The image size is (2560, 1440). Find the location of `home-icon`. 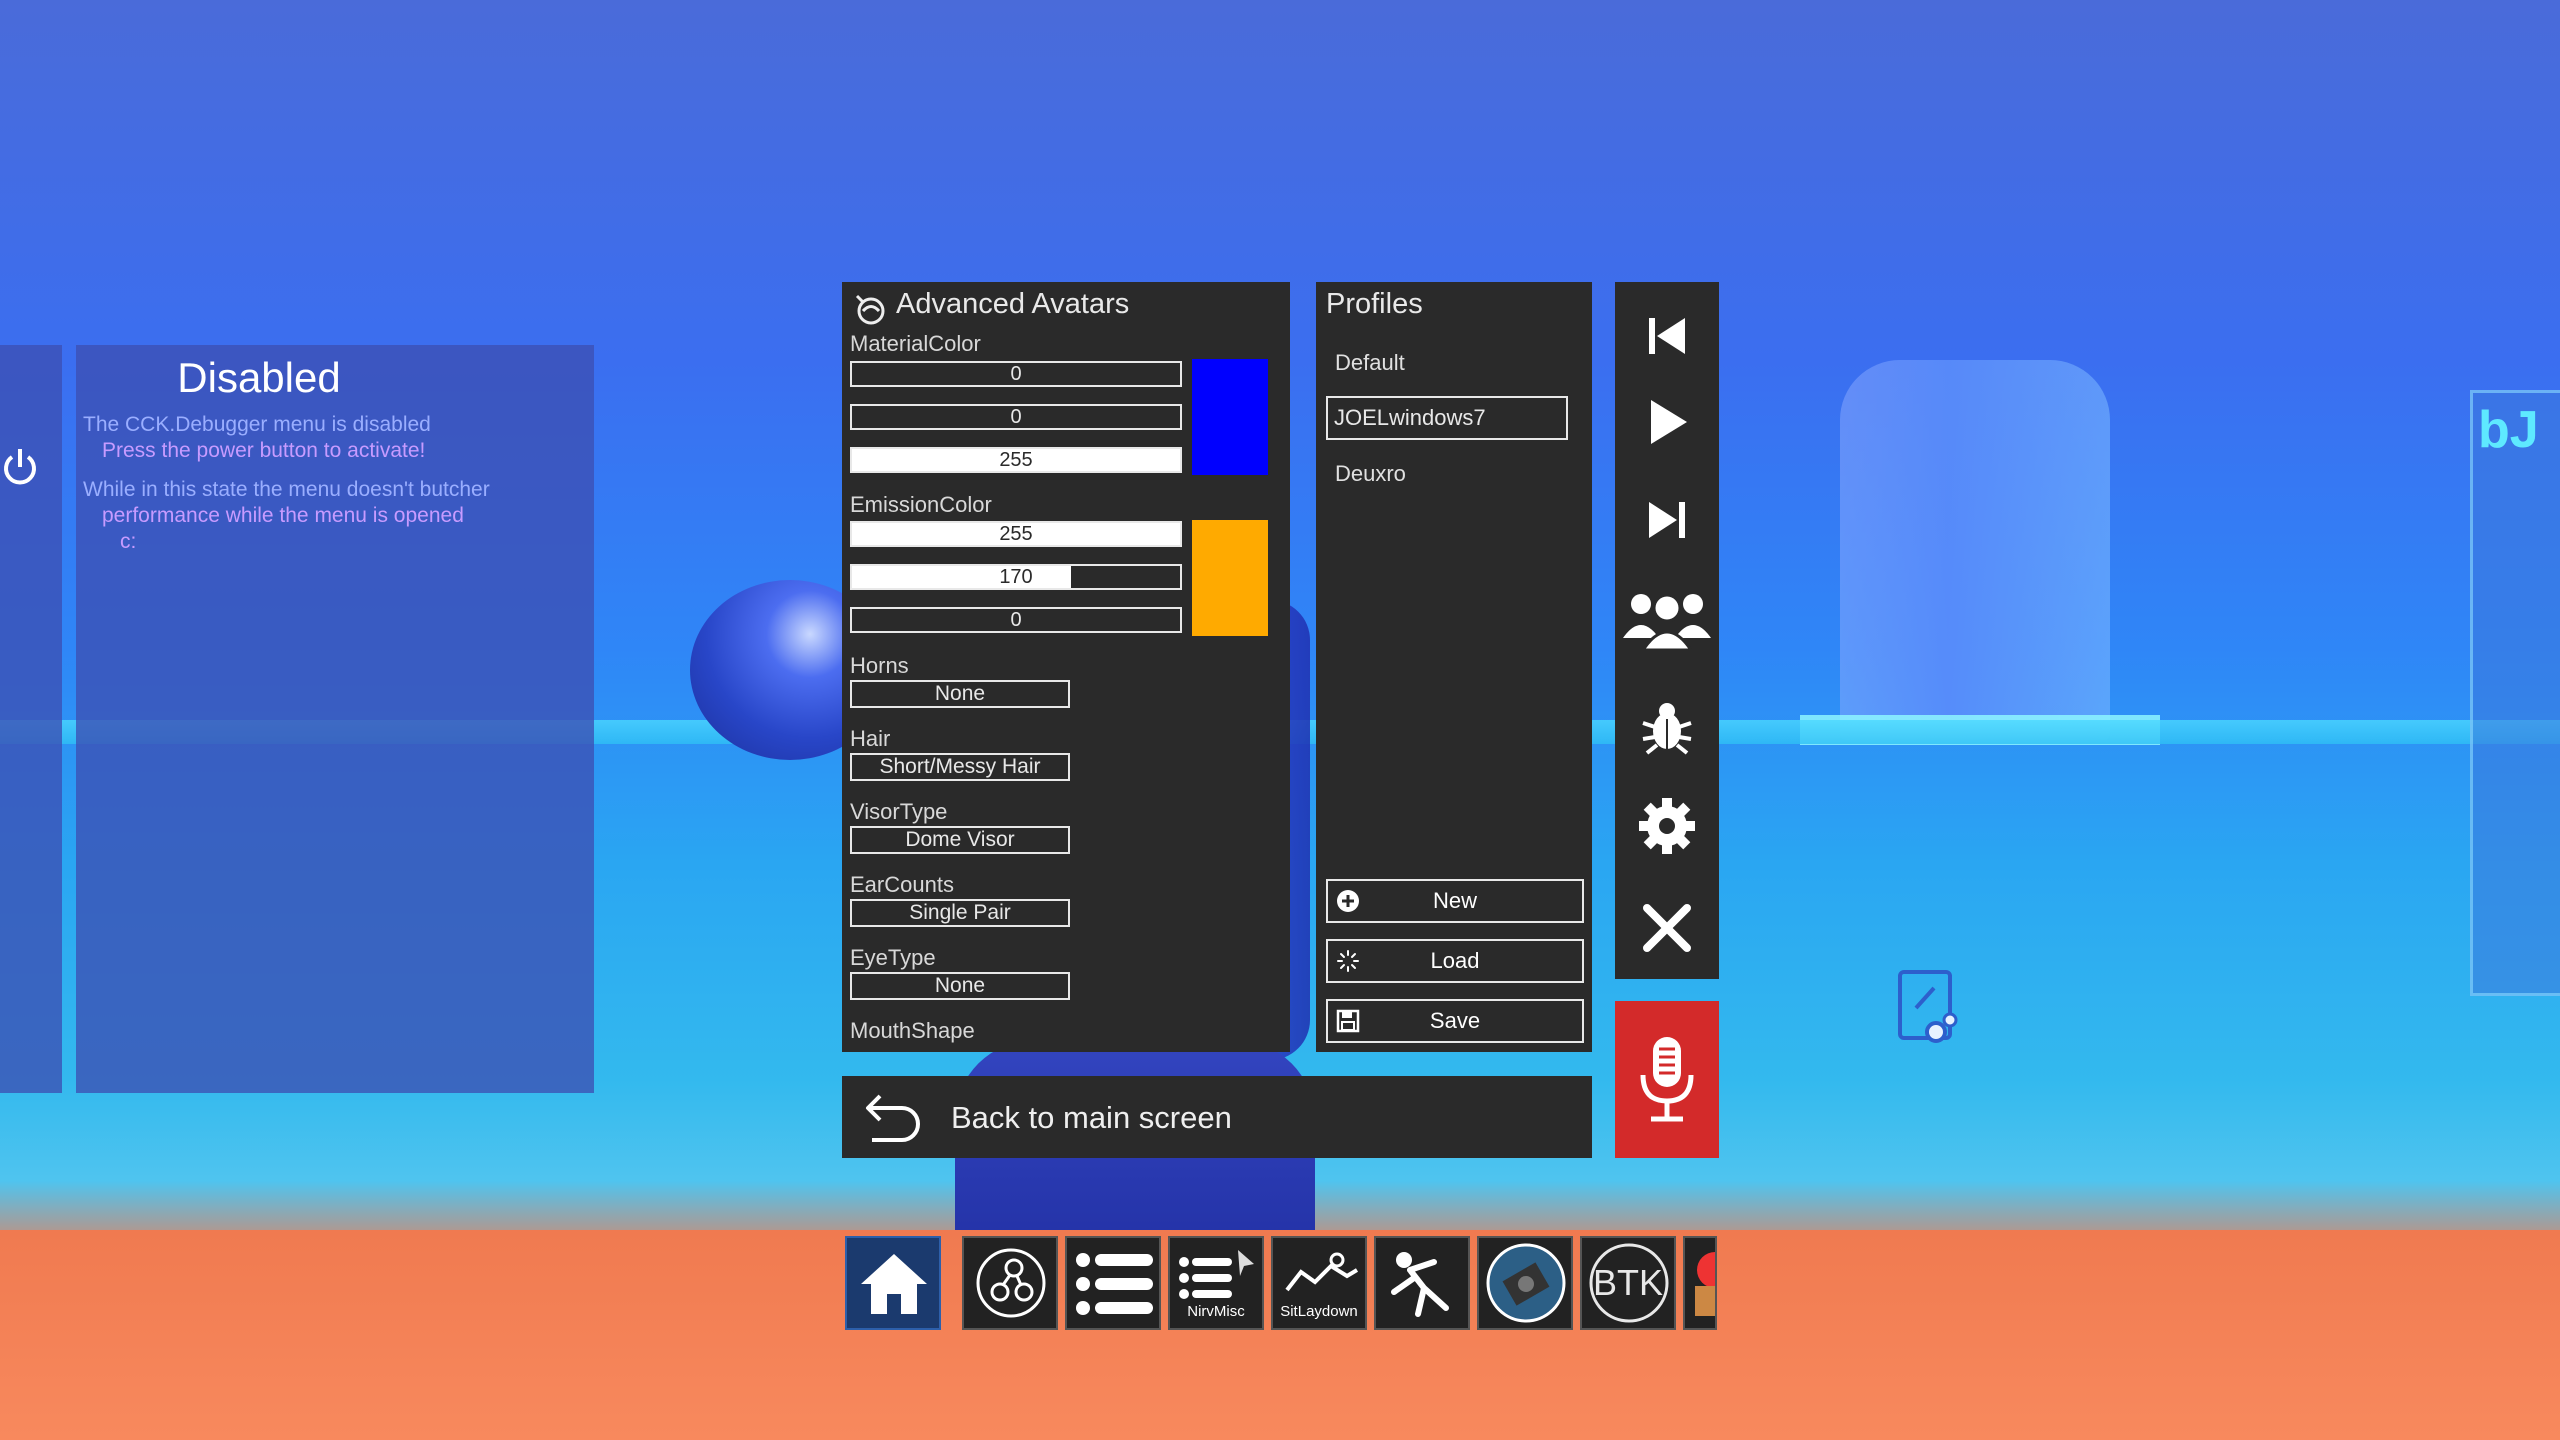

home-icon is located at coordinates (894, 1284).